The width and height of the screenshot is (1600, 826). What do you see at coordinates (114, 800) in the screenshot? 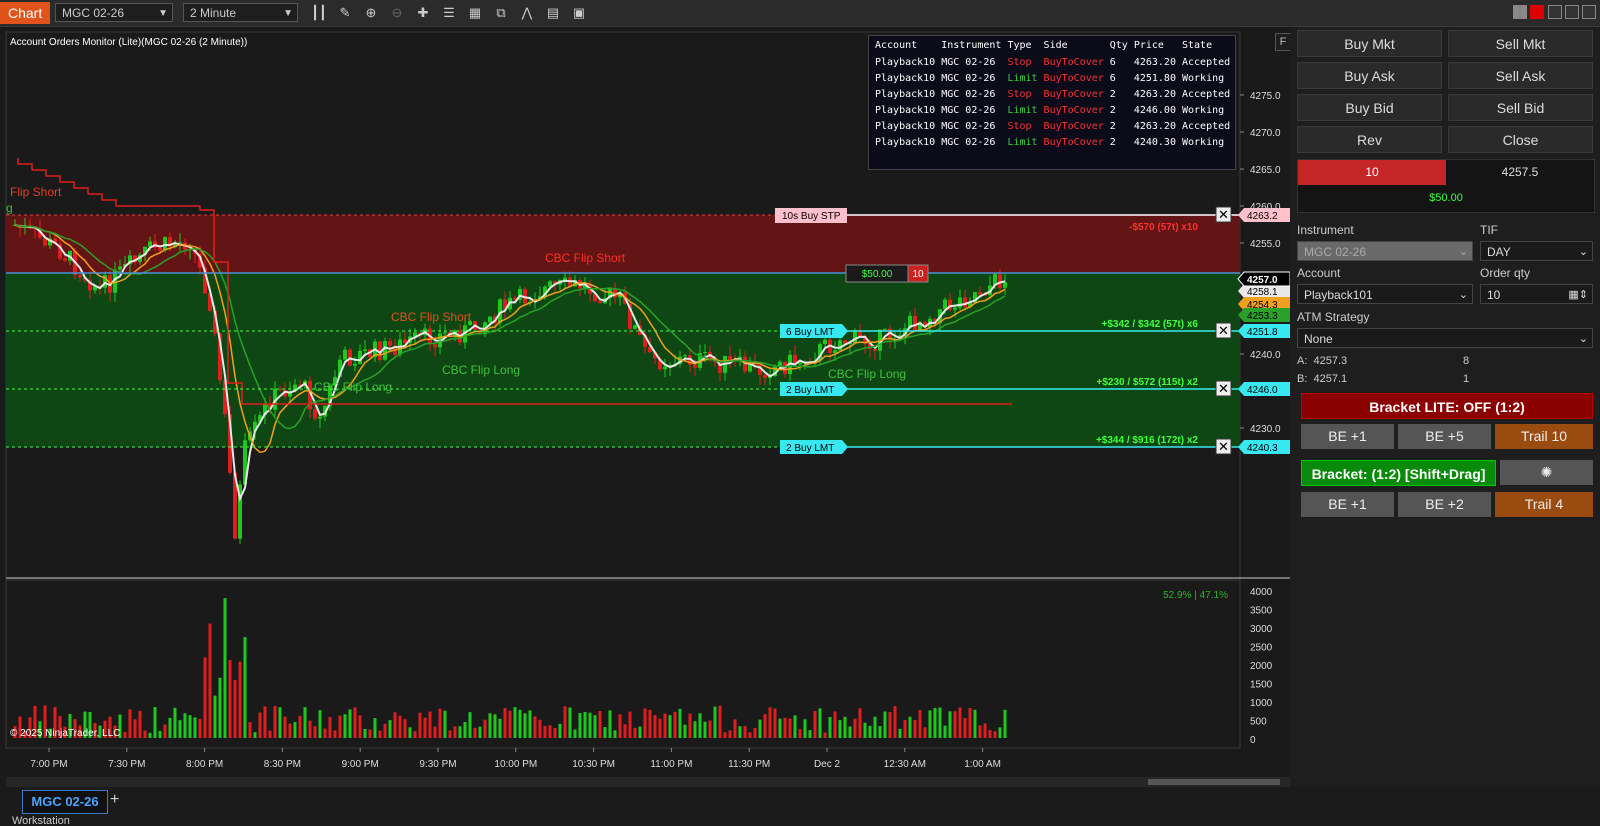
I see `add-tab-button: +` at bounding box center [114, 800].